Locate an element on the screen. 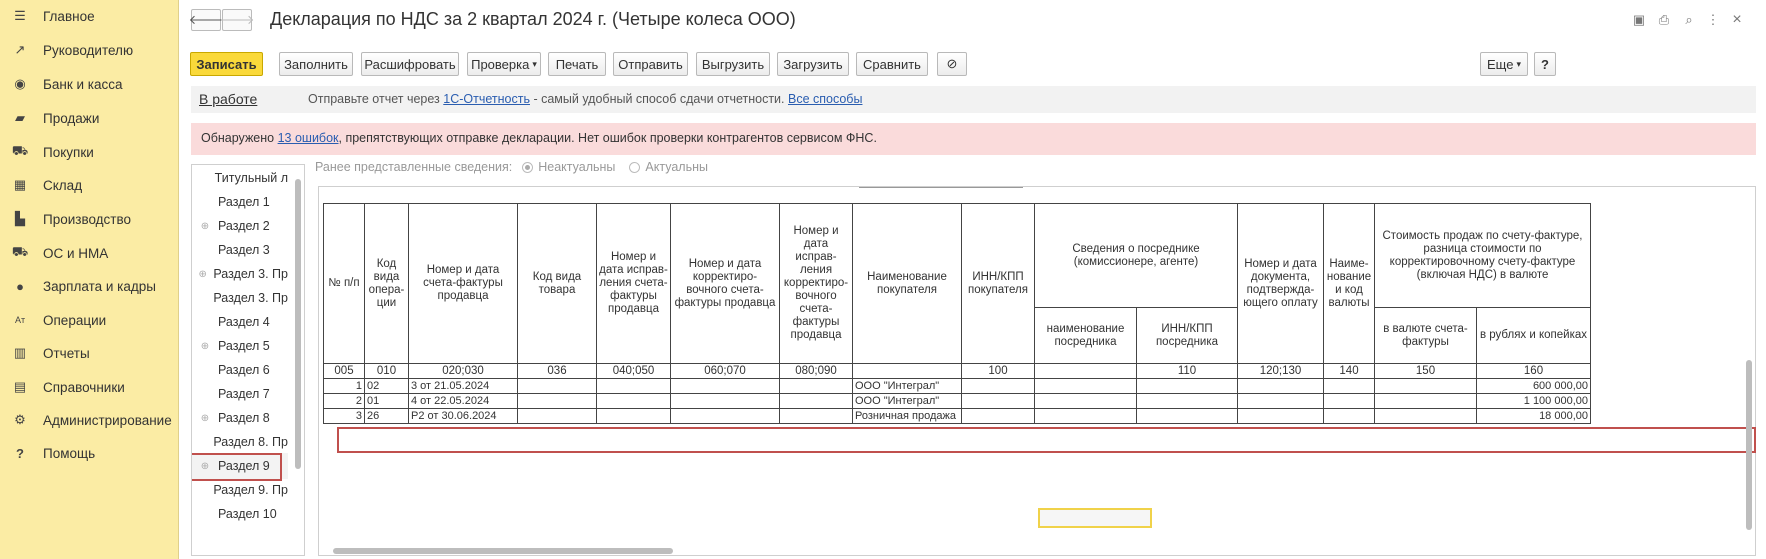 The height and width of the screenshot is (559, 1766). section-item: Раздел 6 is located at coordinates (240, 370).